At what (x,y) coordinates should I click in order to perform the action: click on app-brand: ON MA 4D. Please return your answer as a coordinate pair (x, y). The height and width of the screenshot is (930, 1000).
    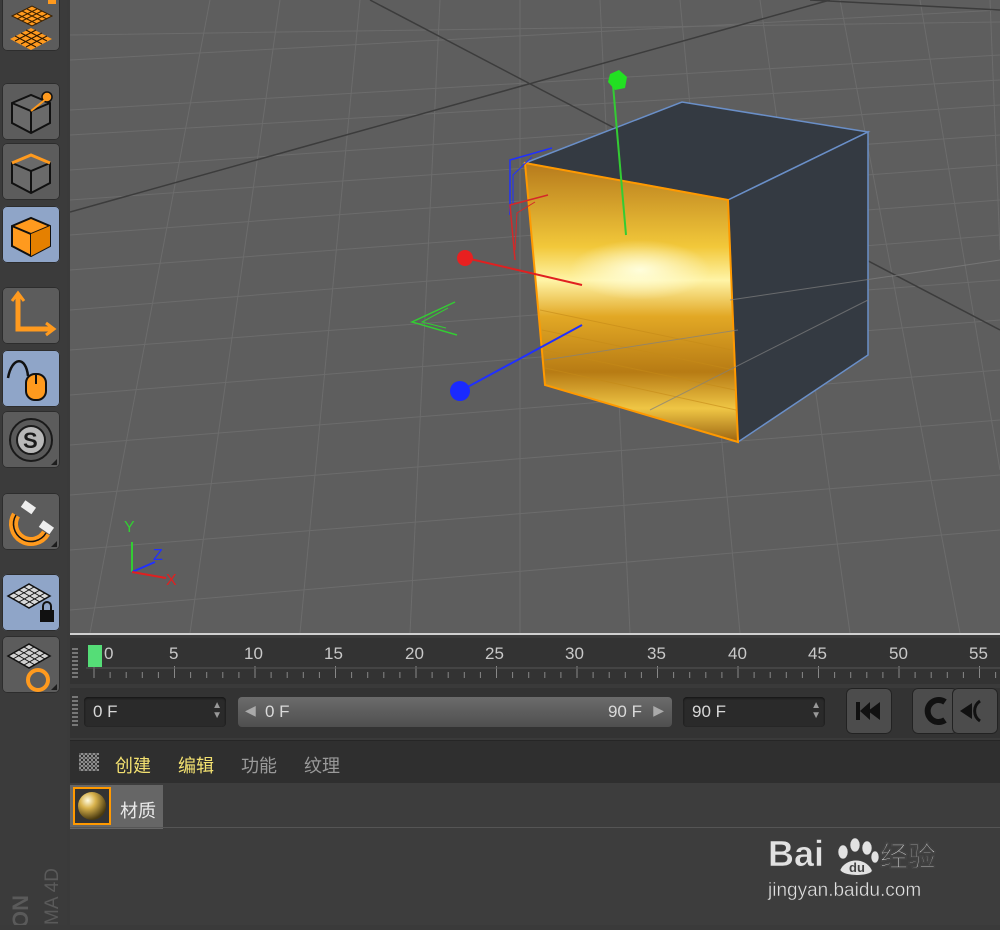
    Looking at the image, I should click on (36, 889).